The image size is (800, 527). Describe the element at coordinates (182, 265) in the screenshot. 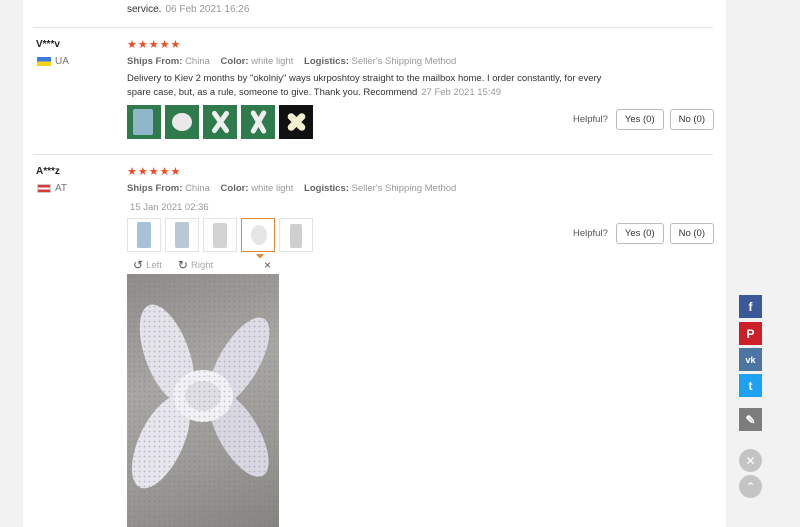

I see `rotate-right-icon: ↻` at that location.